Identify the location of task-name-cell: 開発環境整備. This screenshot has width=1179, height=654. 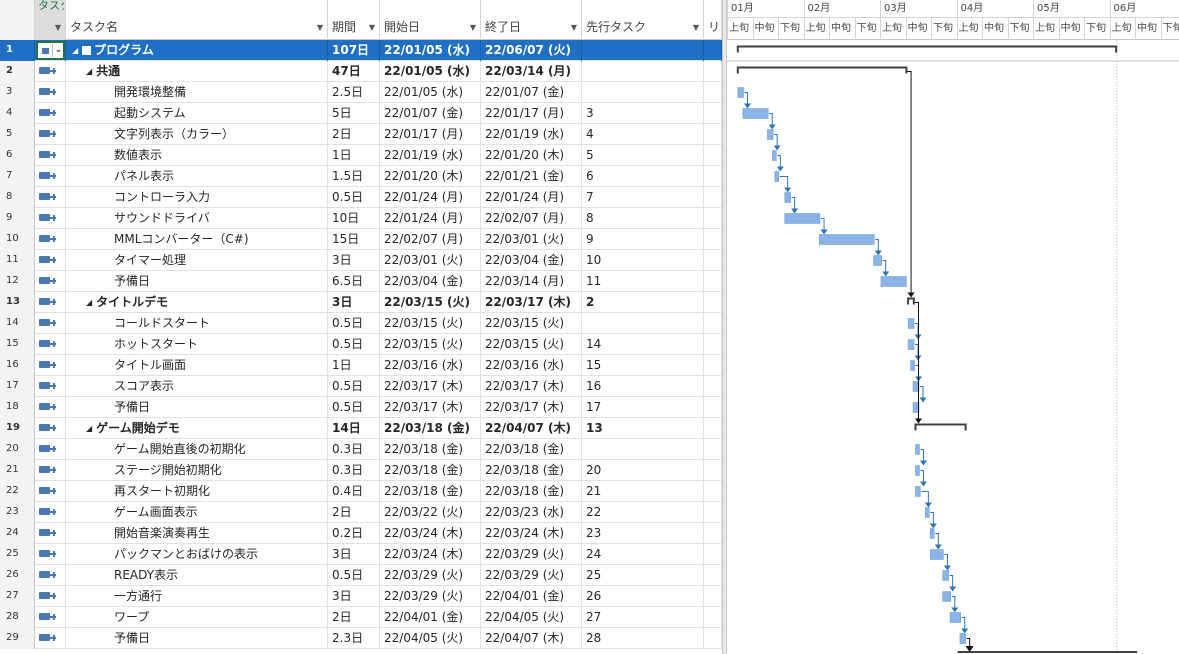
(197, 92).